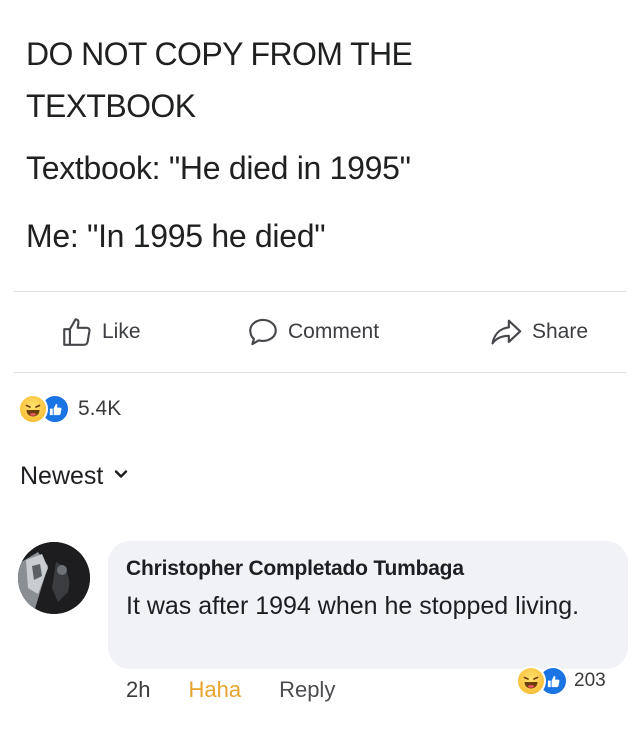 The width and height of the screenshot is (640, 733). I want to click on post-action-bar: Like Comment Share, so click(320, 332).